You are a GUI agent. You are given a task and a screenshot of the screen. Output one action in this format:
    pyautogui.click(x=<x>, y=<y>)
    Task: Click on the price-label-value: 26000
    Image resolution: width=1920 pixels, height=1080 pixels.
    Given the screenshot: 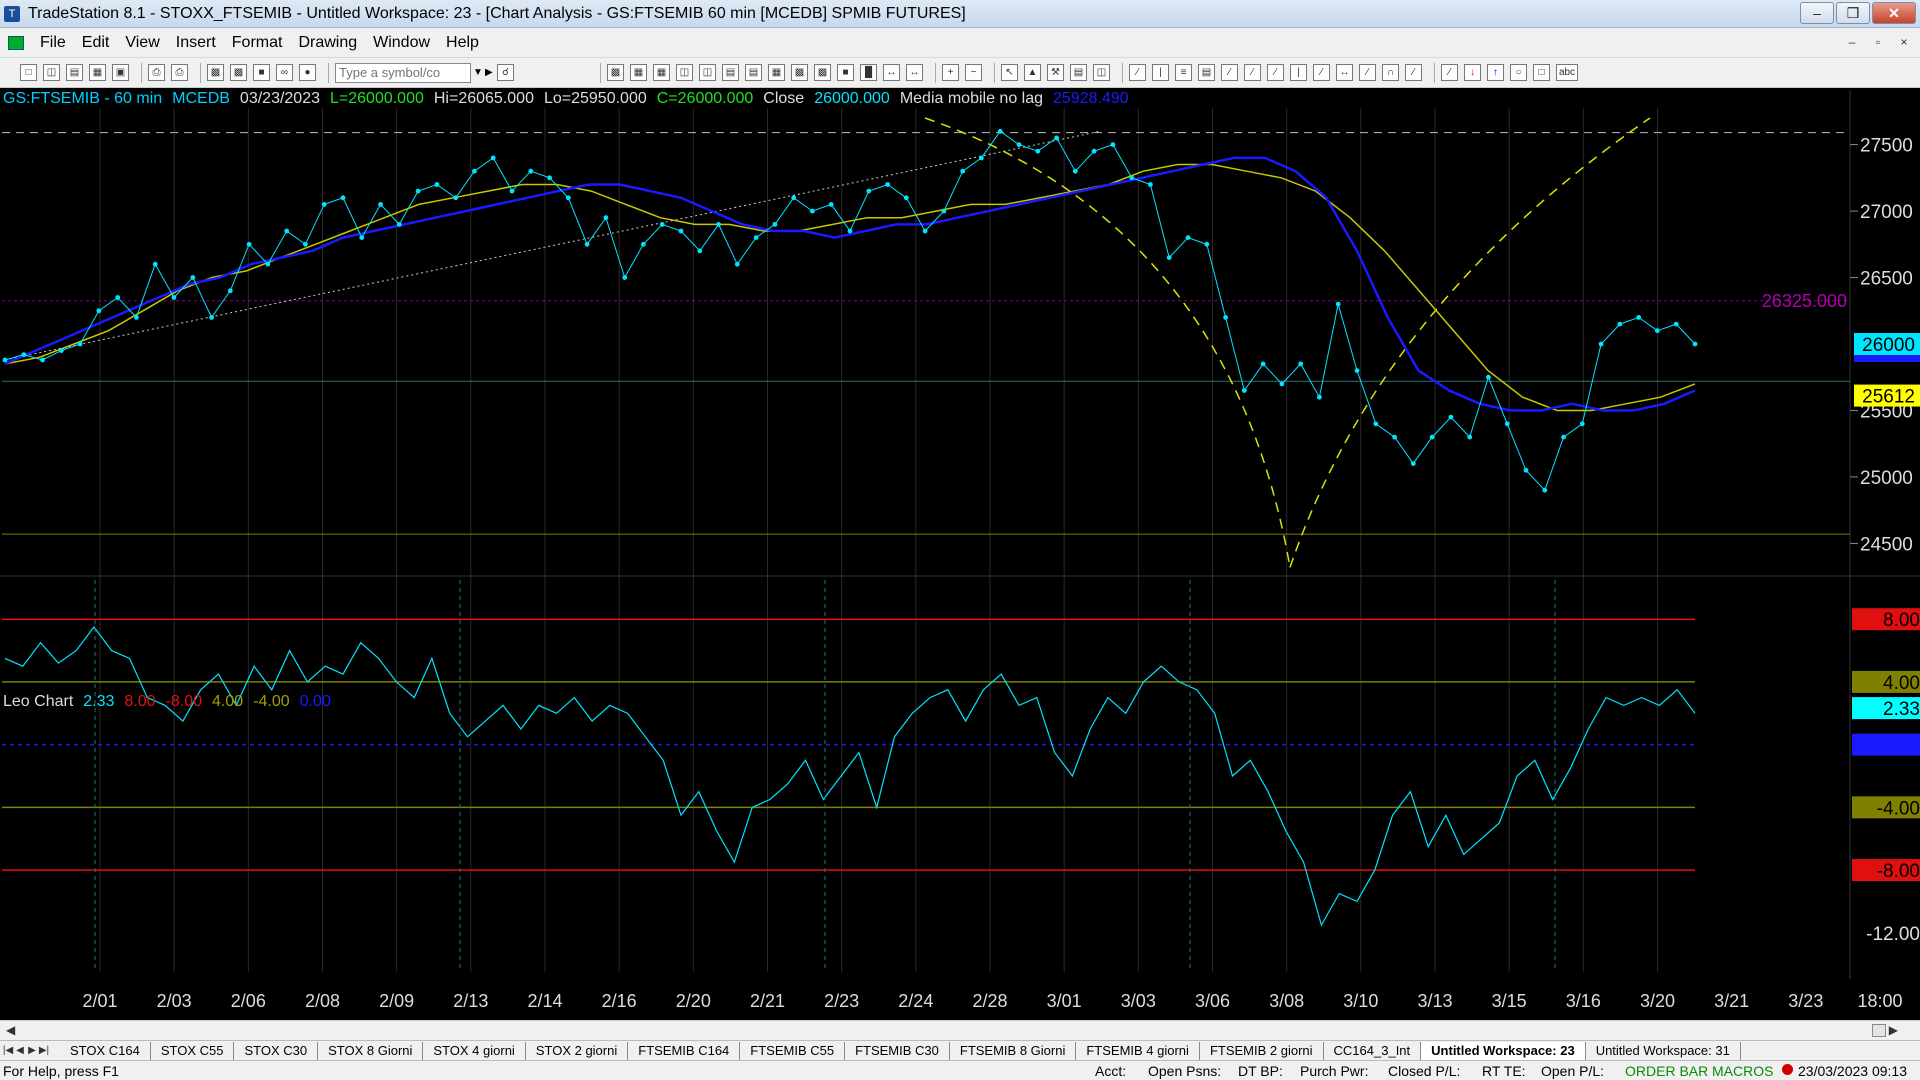 What is the action you would take?
    pyautogui.click(x=1888, y=345)
    